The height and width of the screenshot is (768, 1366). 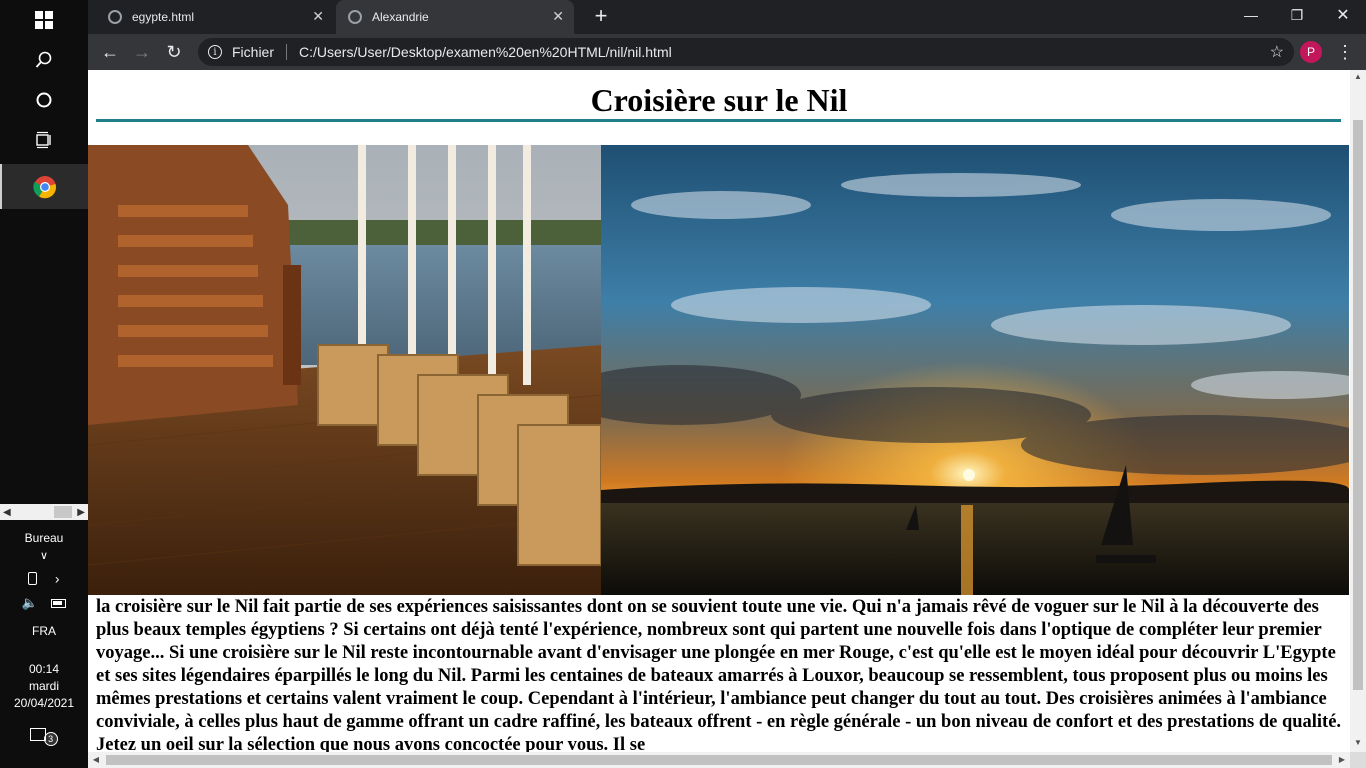 I want to click on taskbar-scrollbar: ◀ ▶, so click(x=44, y=512).